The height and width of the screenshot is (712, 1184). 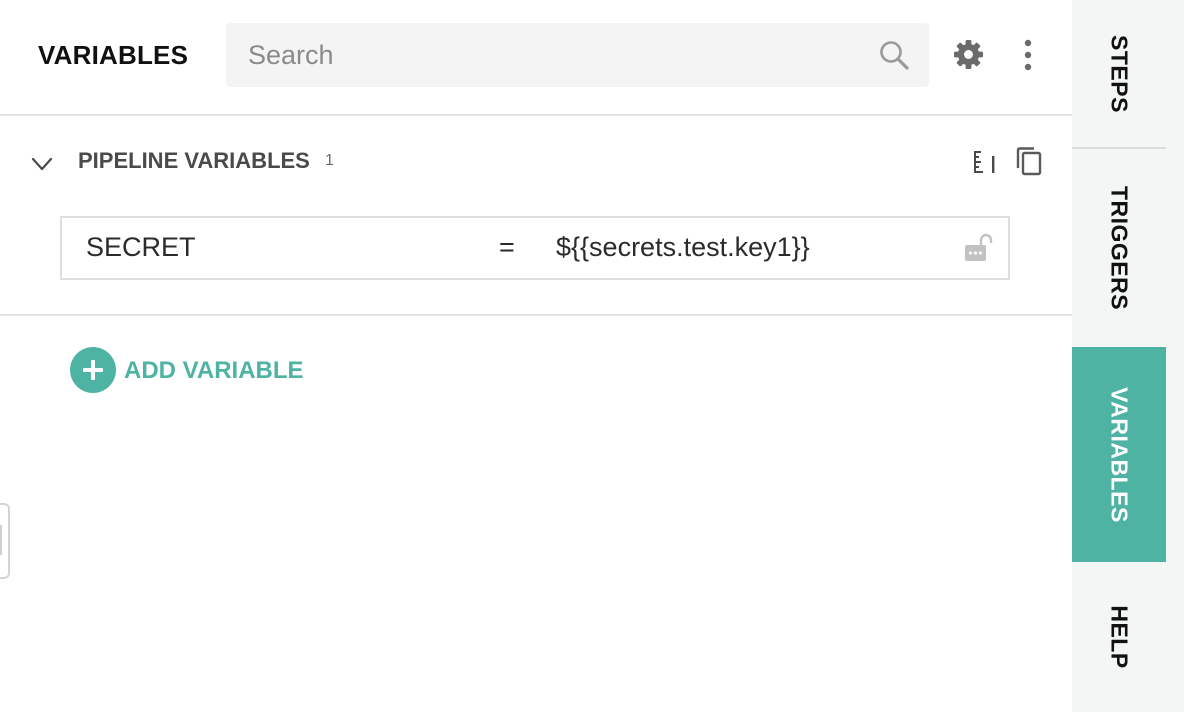 I want to click on copy-icon, so click(x=1029, y=162).